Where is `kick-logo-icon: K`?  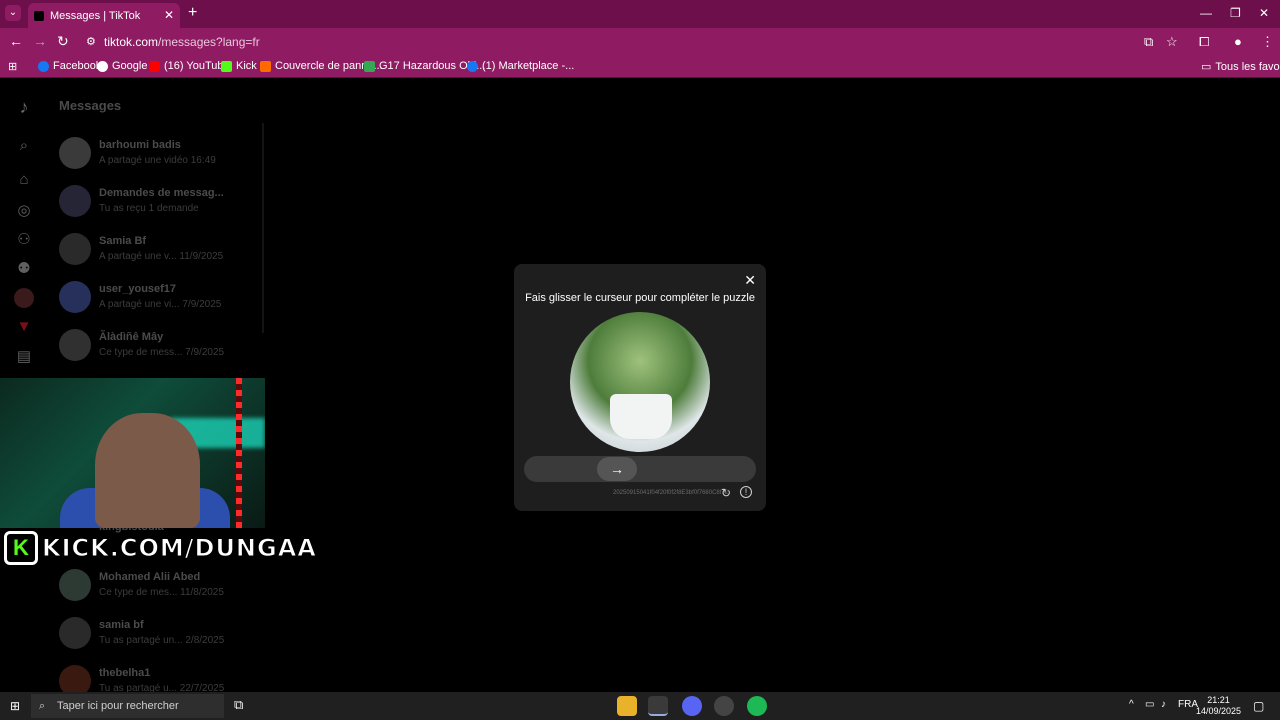
kick-logo-icon: K is located at coordinates (21, 548).